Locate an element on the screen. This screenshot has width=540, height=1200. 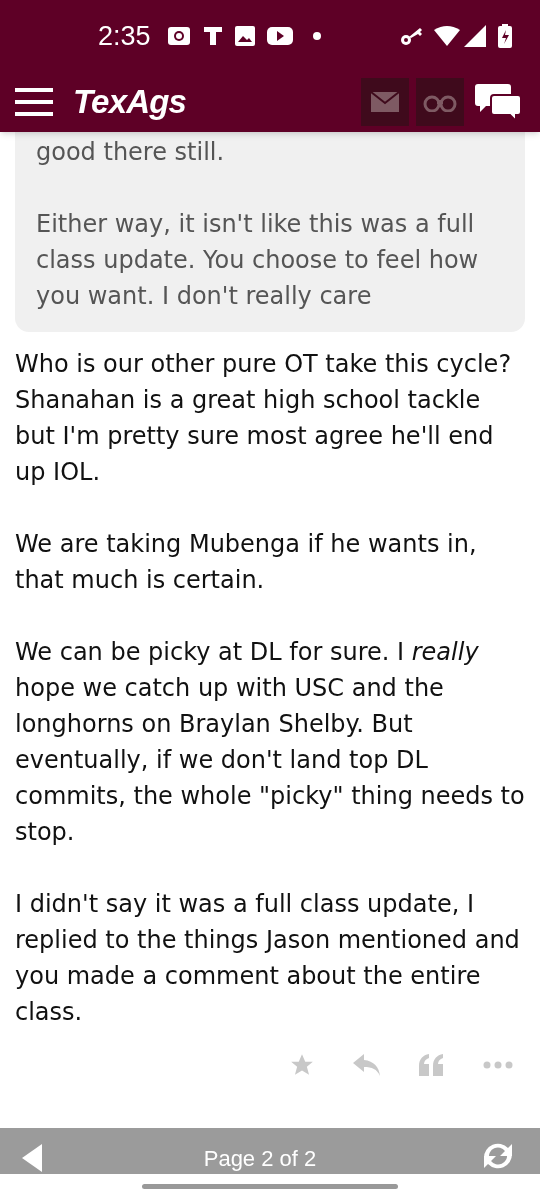
quote-text: Either way, it isn't like this was a full class update. You choose to feel how you want. I don't really care is located at coordinates (258, 260).